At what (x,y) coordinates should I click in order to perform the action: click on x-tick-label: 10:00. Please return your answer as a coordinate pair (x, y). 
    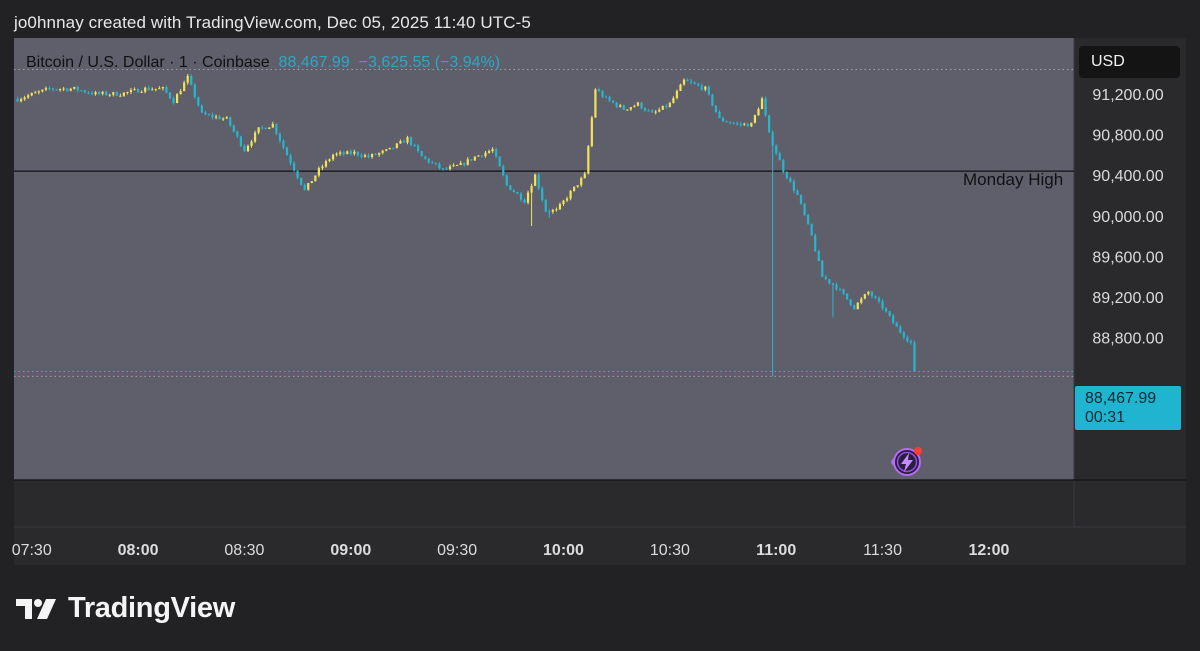
    Looking at the image, I should click on (563, 550).